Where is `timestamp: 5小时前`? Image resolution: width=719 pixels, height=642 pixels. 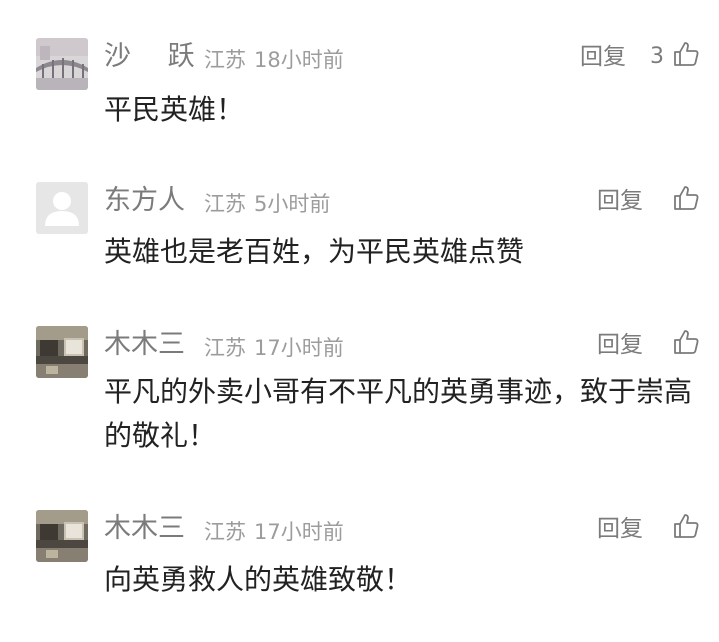 timestamp: 5小时前 is located at coordinates (292, 204).